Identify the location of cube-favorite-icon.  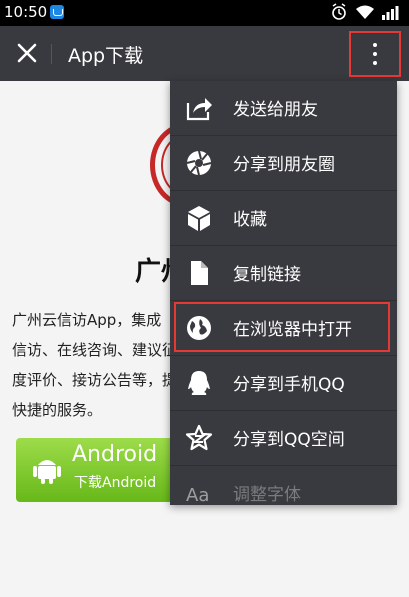
(199, 218).